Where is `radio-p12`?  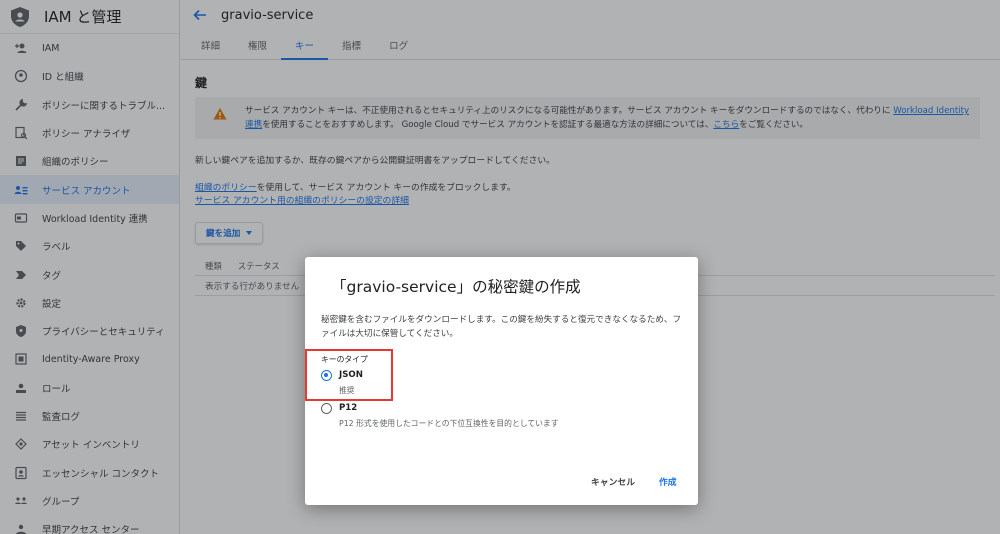 radio-p12 is located at coordinates (326, 408).